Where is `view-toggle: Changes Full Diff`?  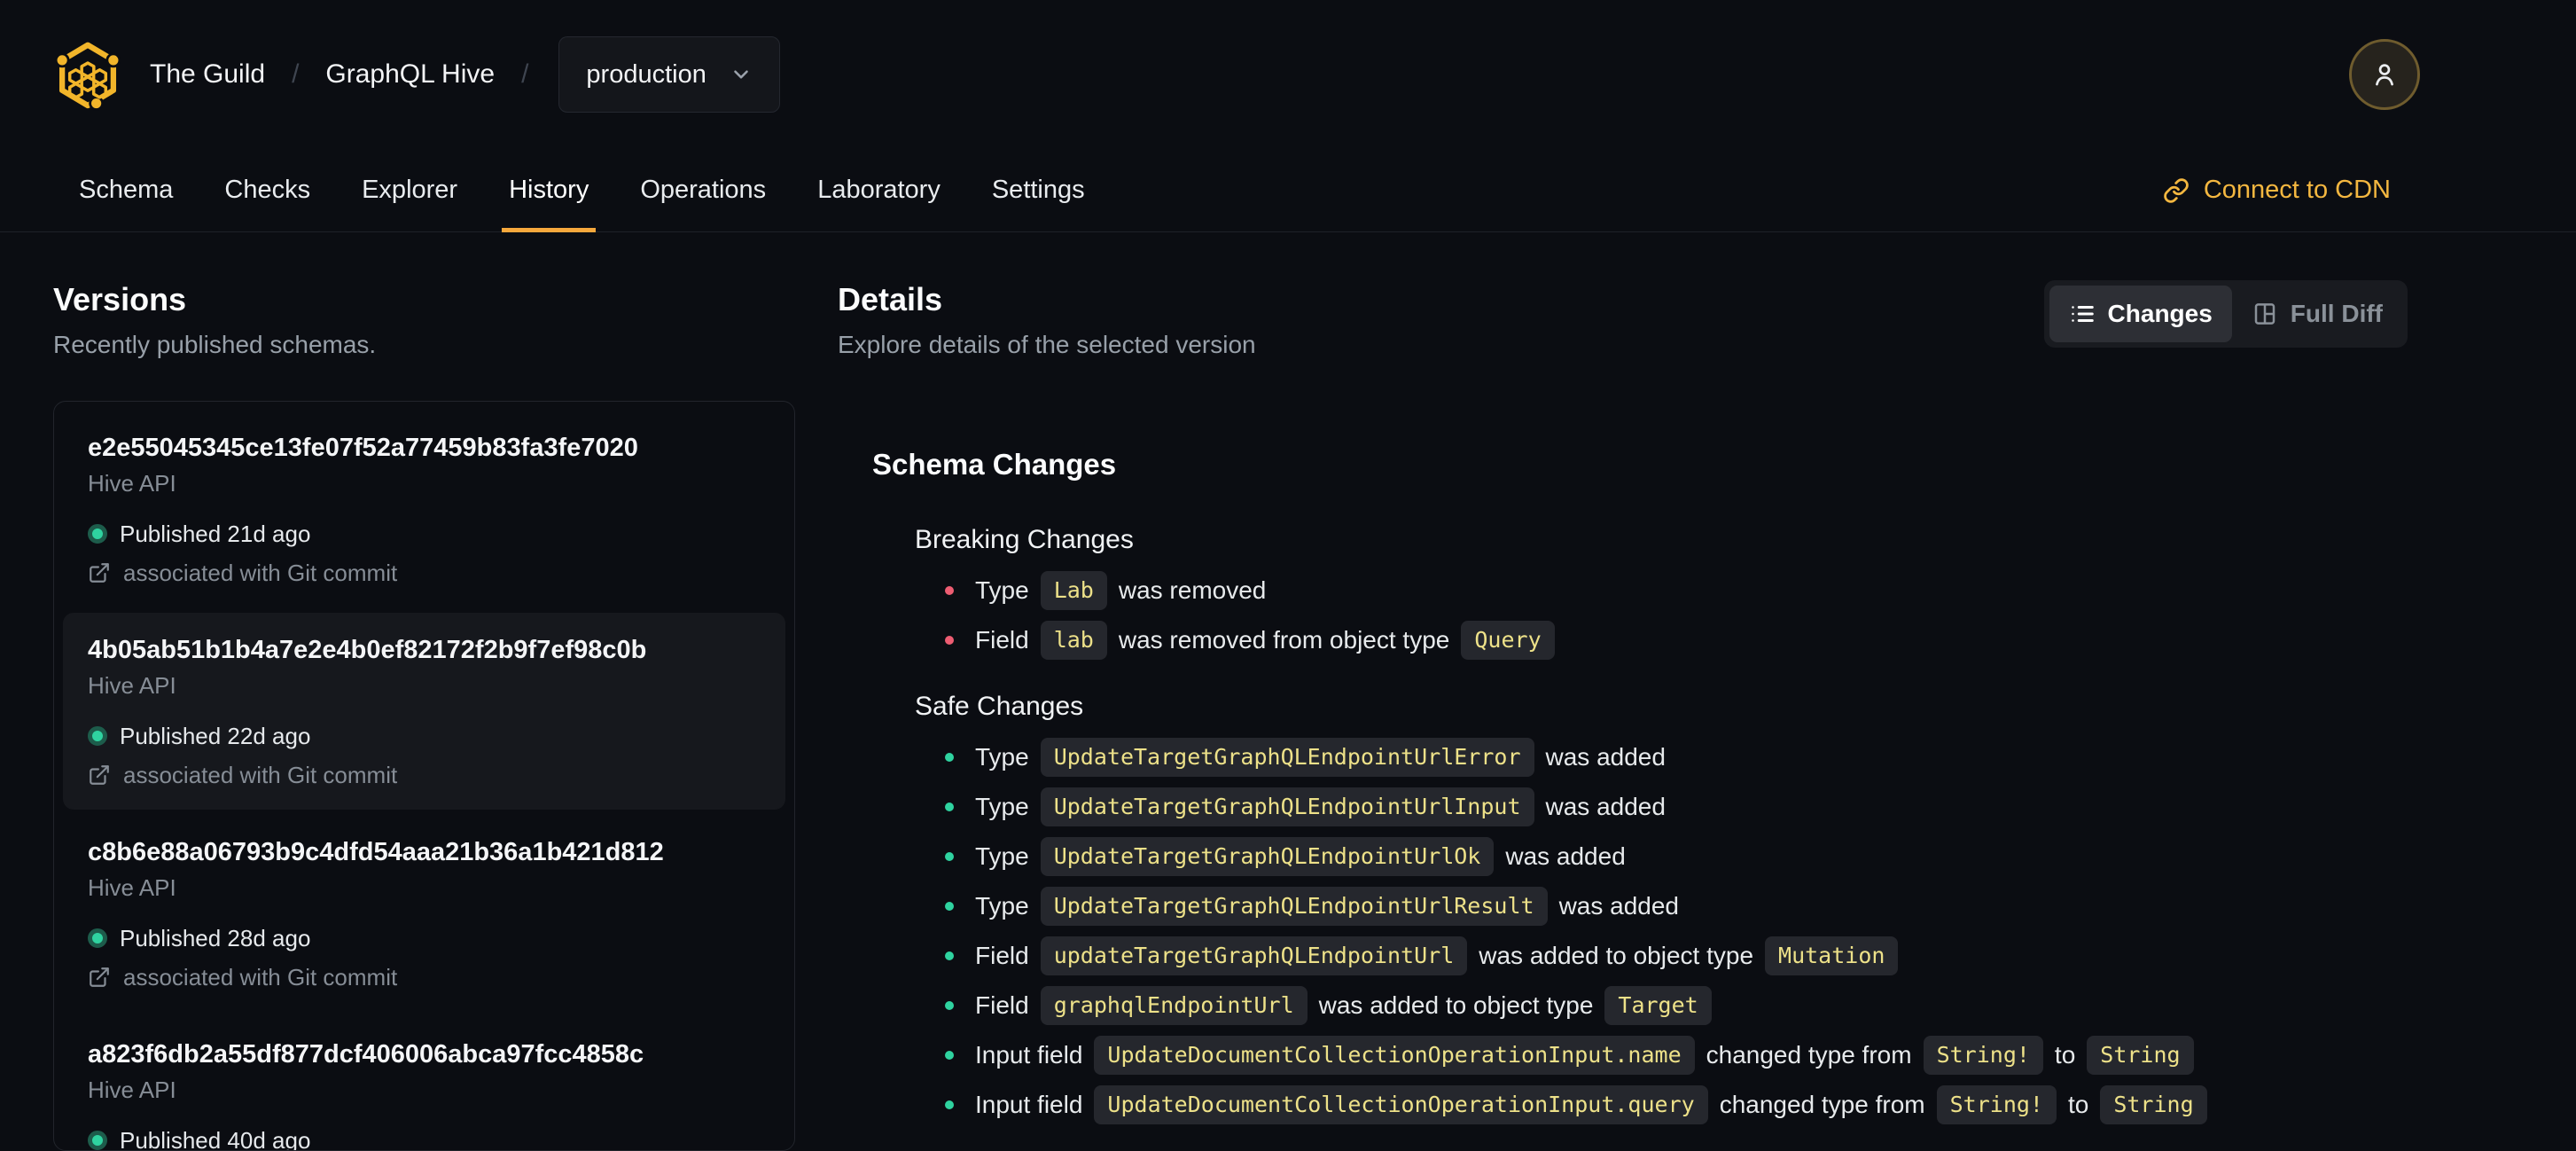 view-toggle: Changes Full Diff is located at coordinates (2225, 314).